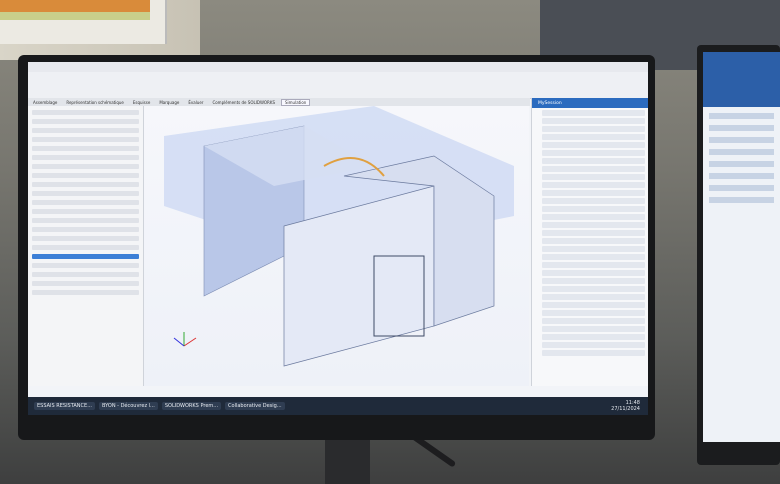 The width and height of the screenshot is (780, 484). I want to click on second-monitor-screen, so click(741, 247).